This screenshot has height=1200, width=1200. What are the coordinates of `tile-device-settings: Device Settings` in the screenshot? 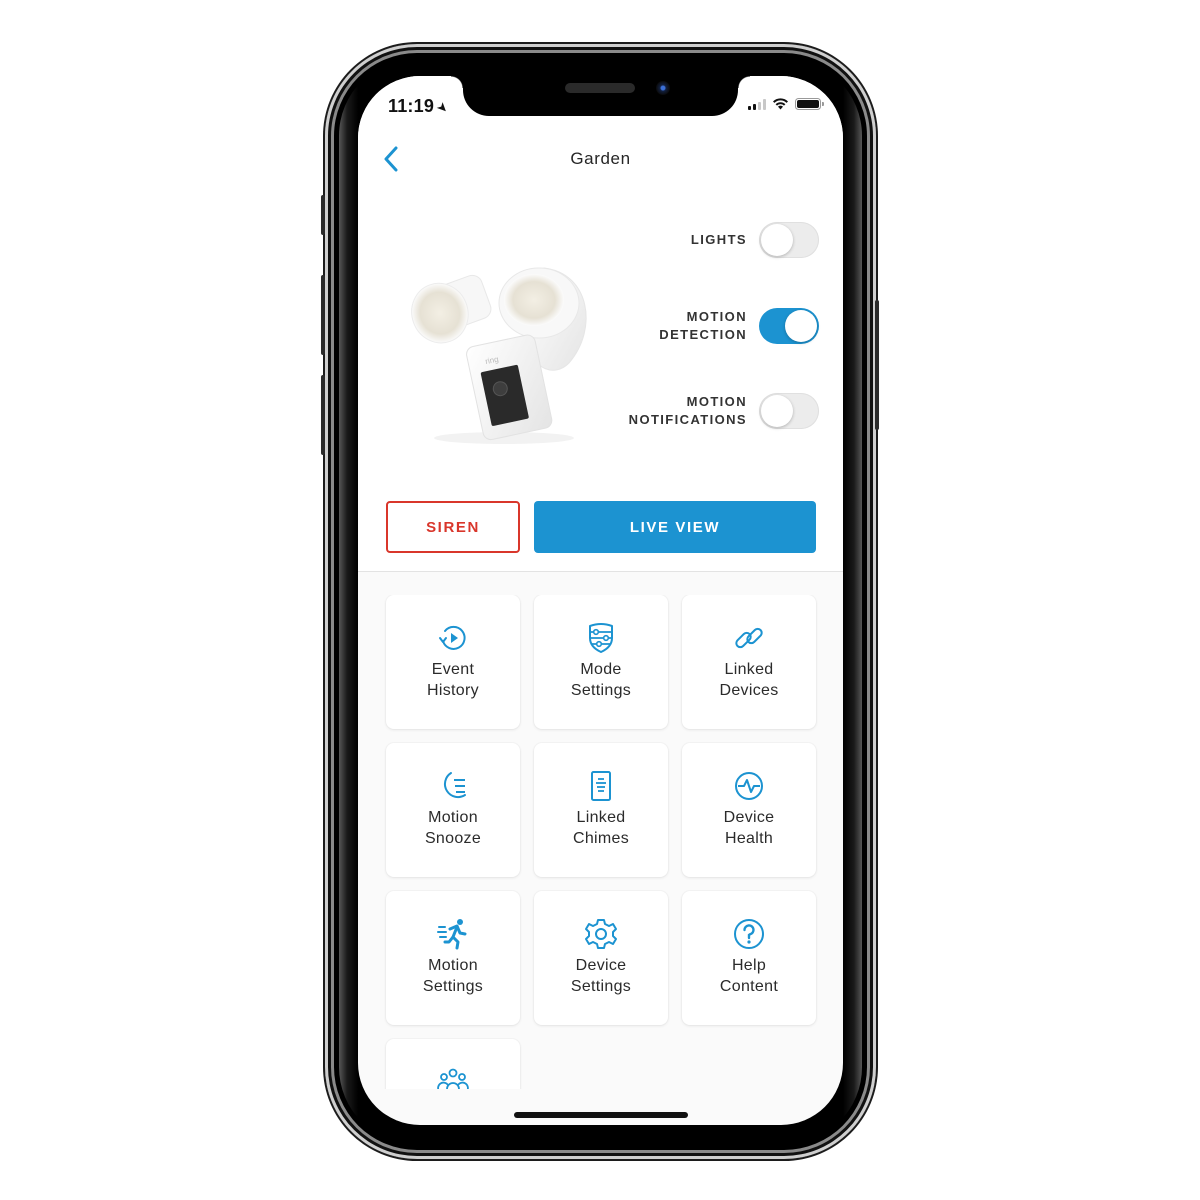 It's located at (601, 958).